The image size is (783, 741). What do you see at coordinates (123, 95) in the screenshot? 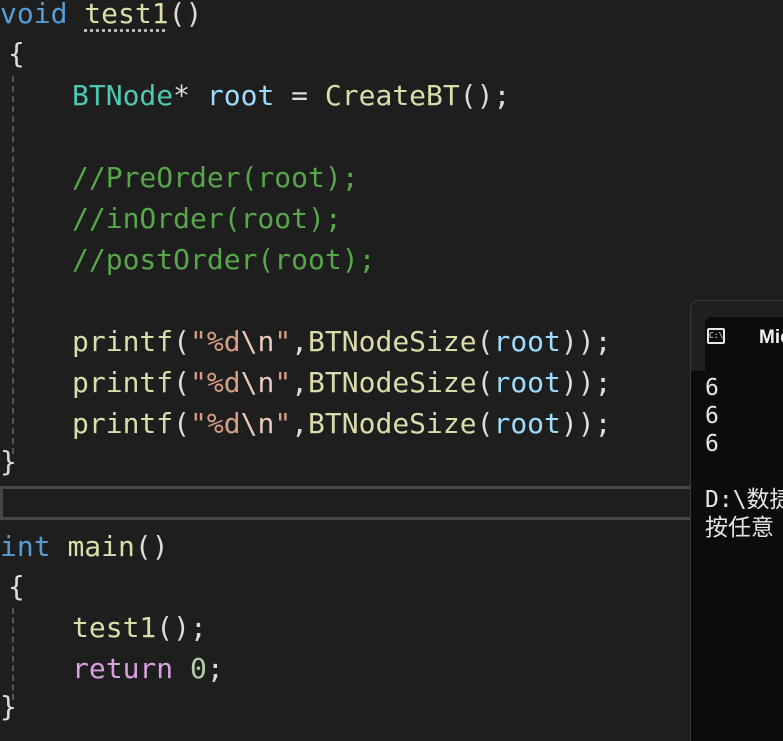
I see `type-name: BTNode` at bounding box center [123, 95].